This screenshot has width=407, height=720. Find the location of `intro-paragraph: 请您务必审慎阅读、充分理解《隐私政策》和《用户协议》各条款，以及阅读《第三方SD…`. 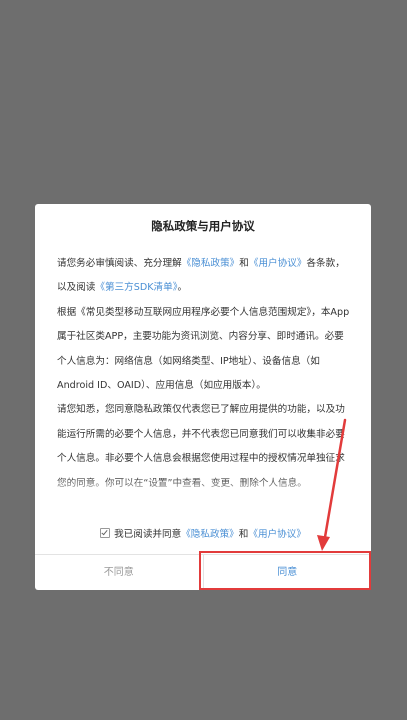

intro-paragraph: 请您务必审慎阅读、充分理解《隐私政策》和《用户协议》各条款，以及阅读《第三方SD… is located at coordinates (204, 276).